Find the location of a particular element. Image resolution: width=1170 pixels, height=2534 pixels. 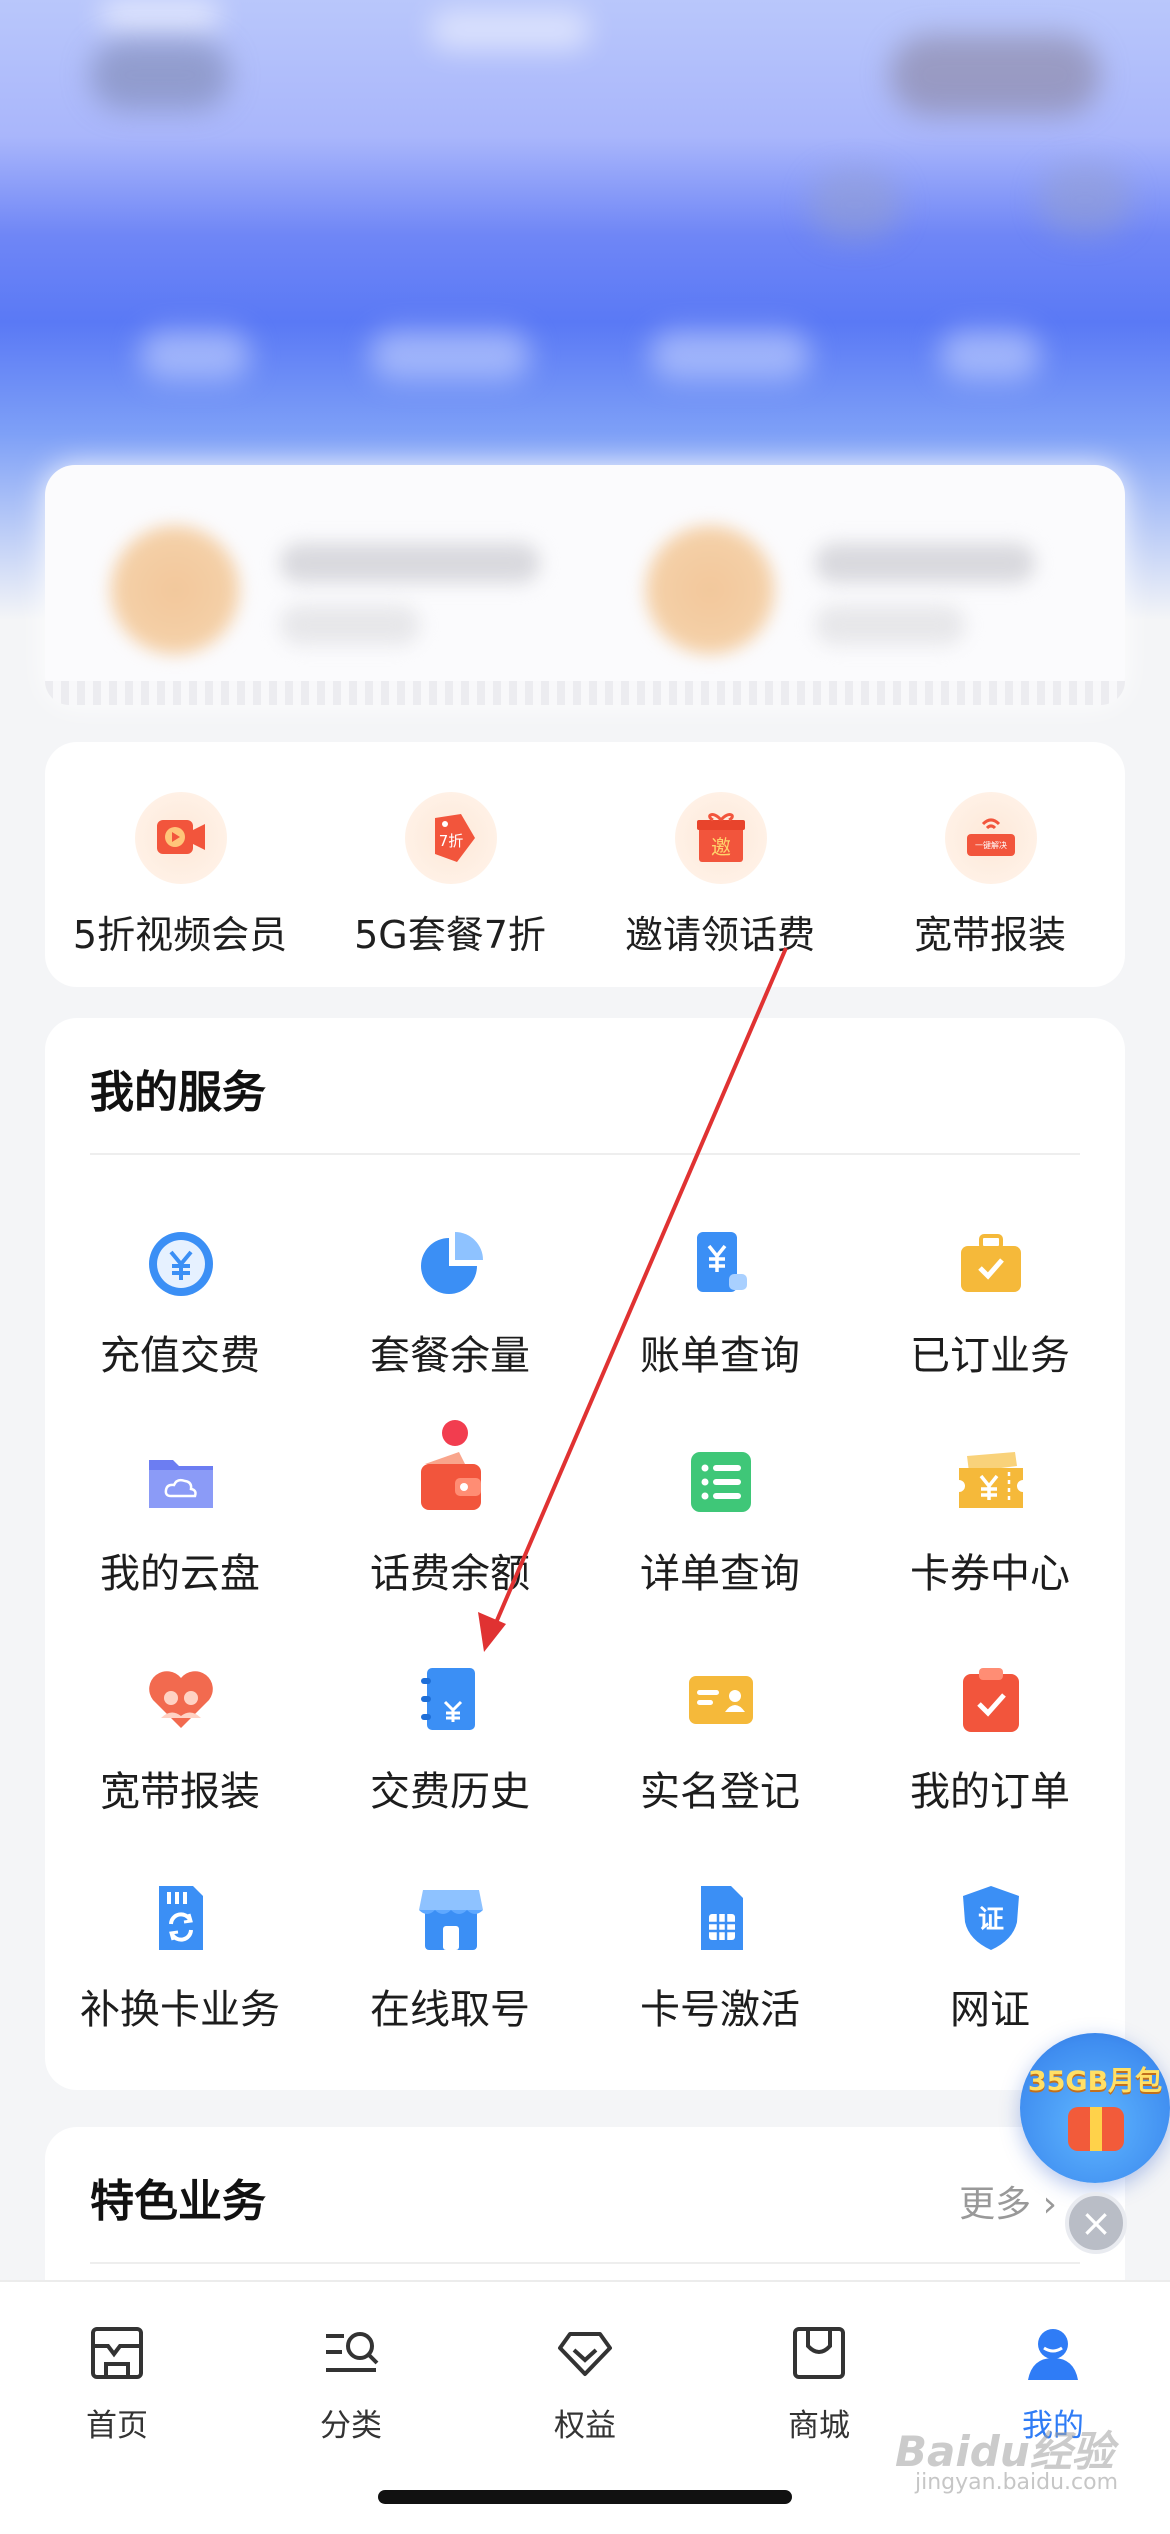

shopping-bag-icon is located at coordinates (819, 2353).